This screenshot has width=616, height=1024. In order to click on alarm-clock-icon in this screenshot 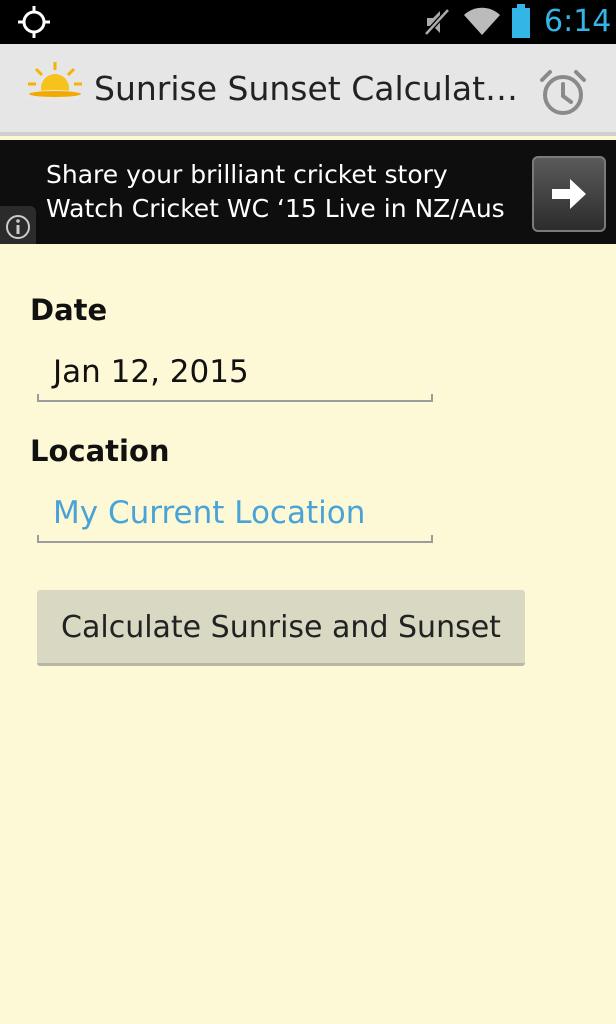, I will do `click(563, 93)`.